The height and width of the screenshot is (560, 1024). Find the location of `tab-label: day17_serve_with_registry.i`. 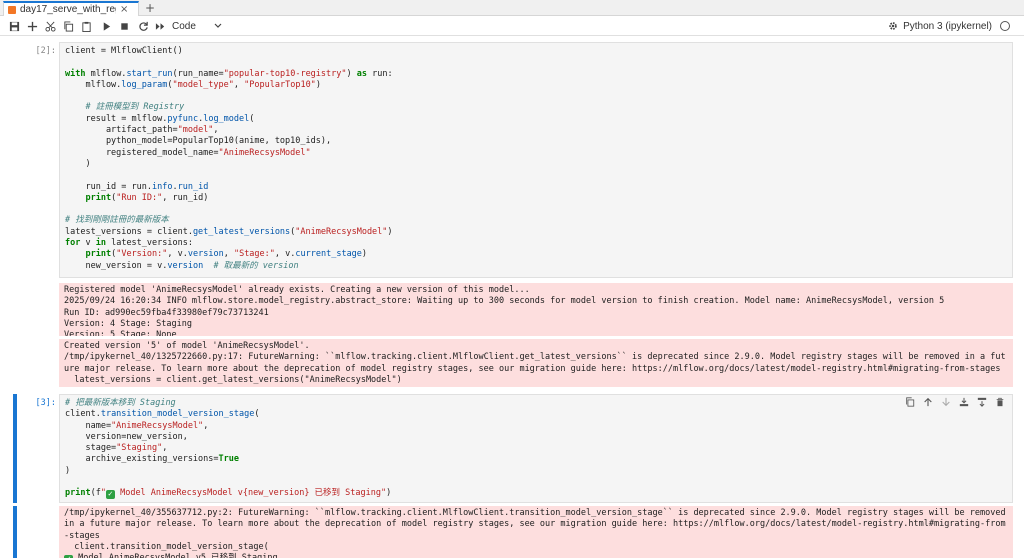

tab-label: day17_serve_with_registry.i is located at coordinates (68, 9).